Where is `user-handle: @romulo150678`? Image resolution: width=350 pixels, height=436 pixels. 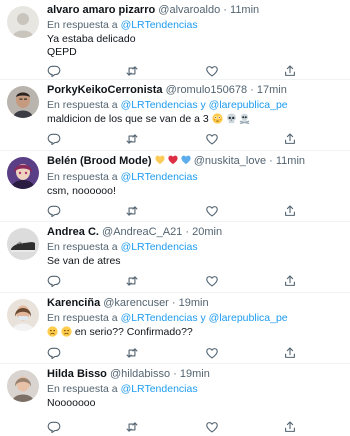 user-handle: @romulo150678 is located at coordinates (207, 90).